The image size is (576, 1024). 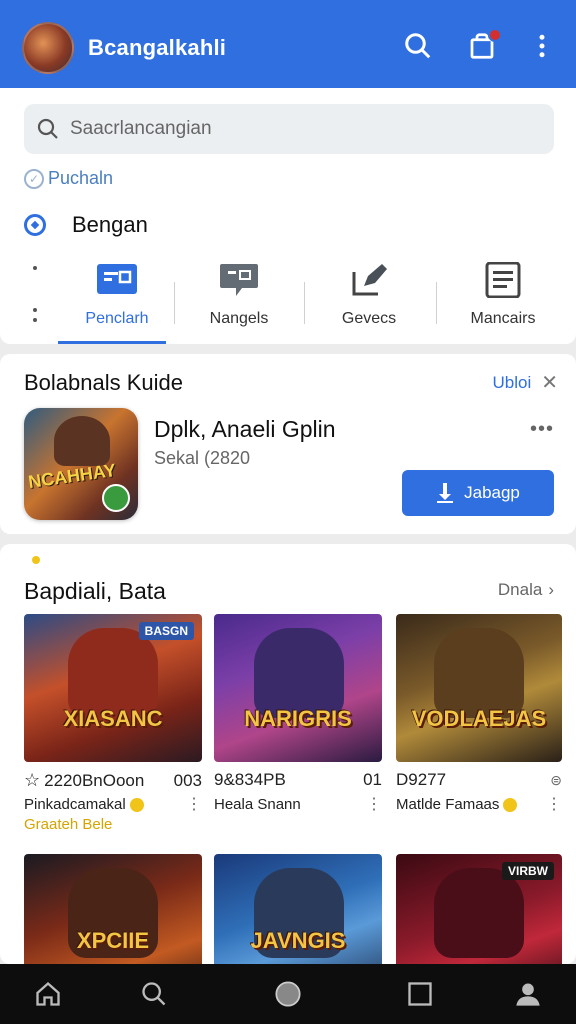 What do you see at coordinates (202, 458) in the screenshot?
I see `app-subtitle: Sekal (2820` at bounding box center [202, 458].